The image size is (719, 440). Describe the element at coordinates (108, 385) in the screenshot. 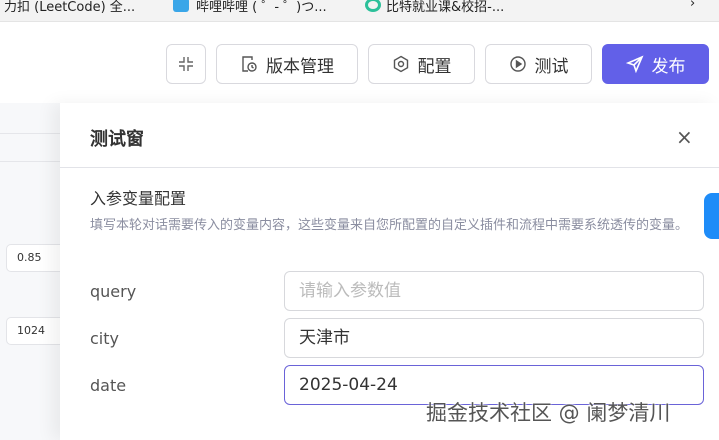

I see `field-label-date: date` at that location.